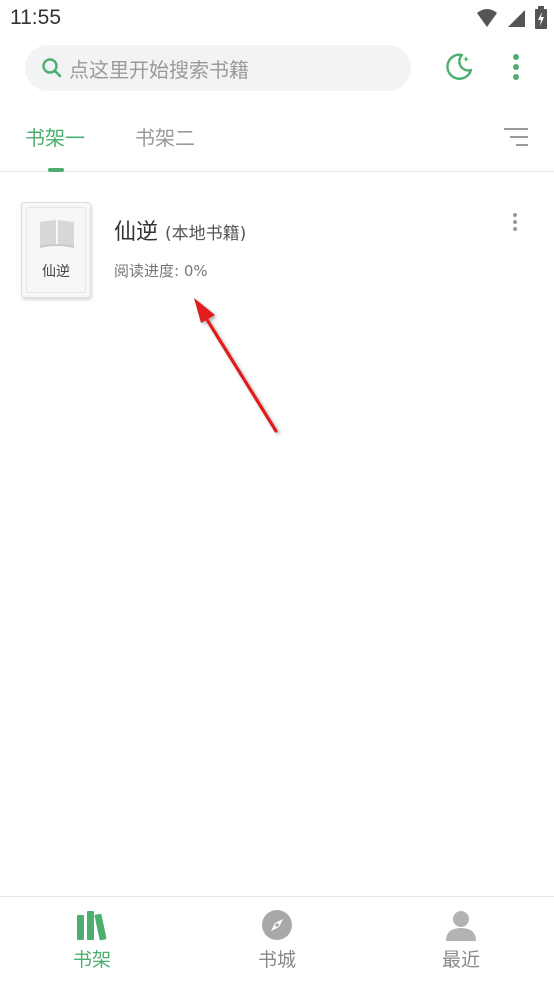  What do you see at coordinates (136, 232) in the screenshot?
I see `book-title: 仙逆` at bounding box center [136, 232].